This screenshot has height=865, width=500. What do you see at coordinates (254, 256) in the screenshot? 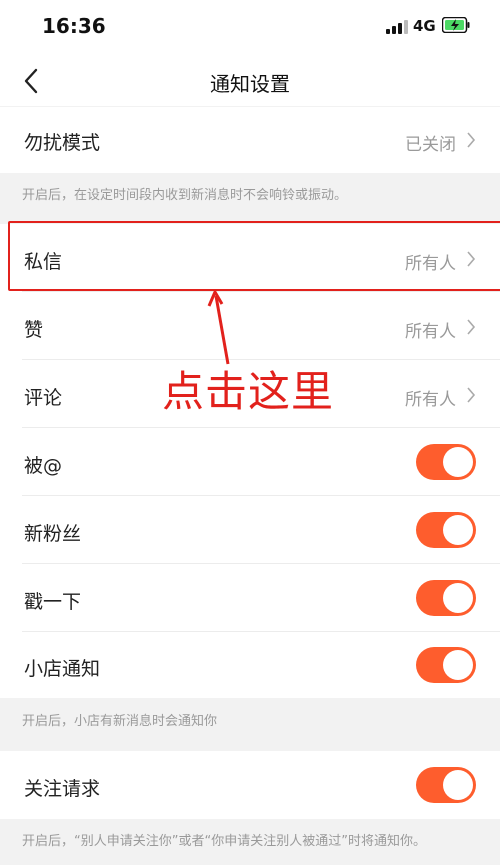
I see `highlight-box` at bounding box center [254, 256].